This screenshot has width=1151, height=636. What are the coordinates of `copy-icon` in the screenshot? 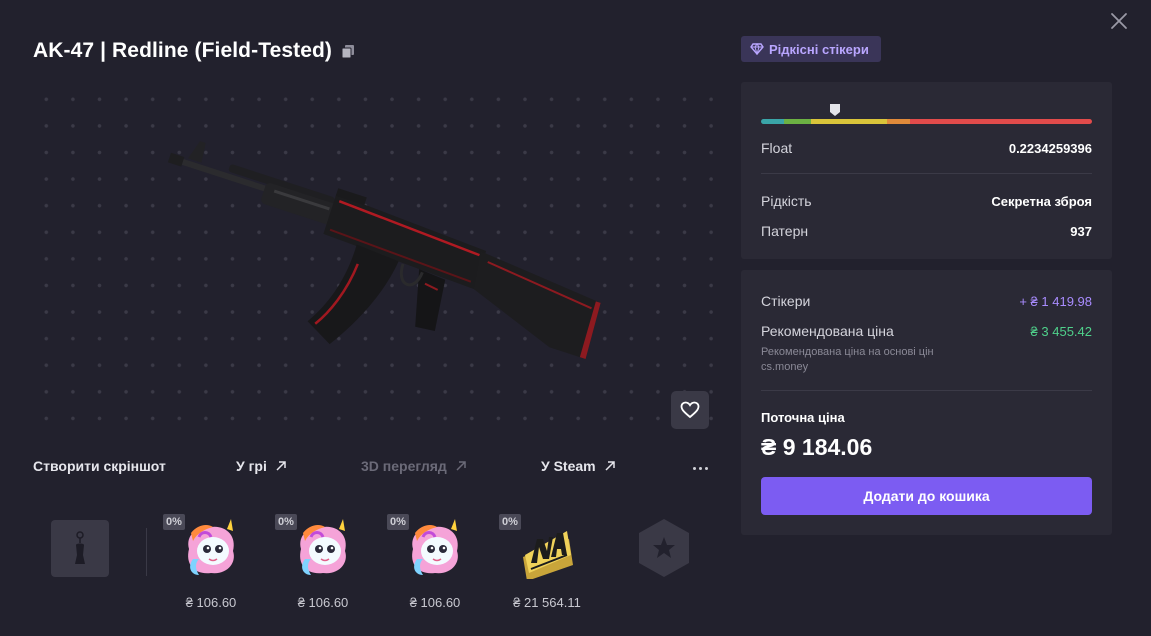 It's located at (348, 51).